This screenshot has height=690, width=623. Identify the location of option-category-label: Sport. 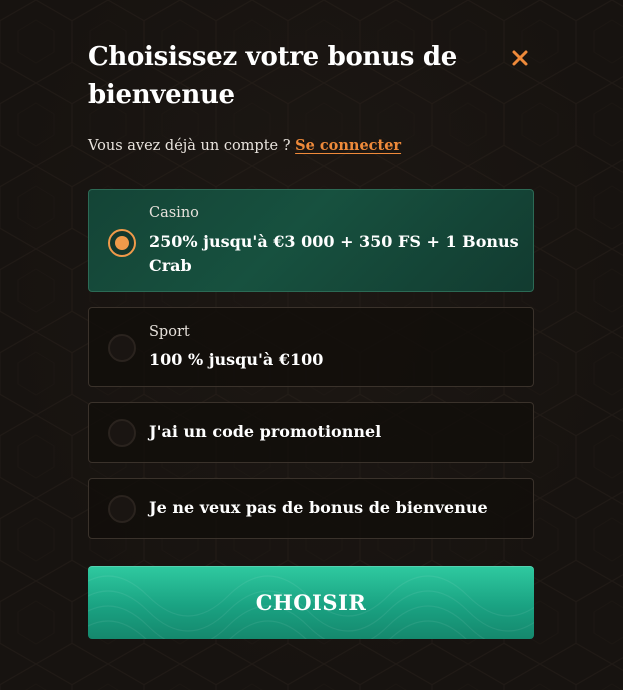
(169, 332).